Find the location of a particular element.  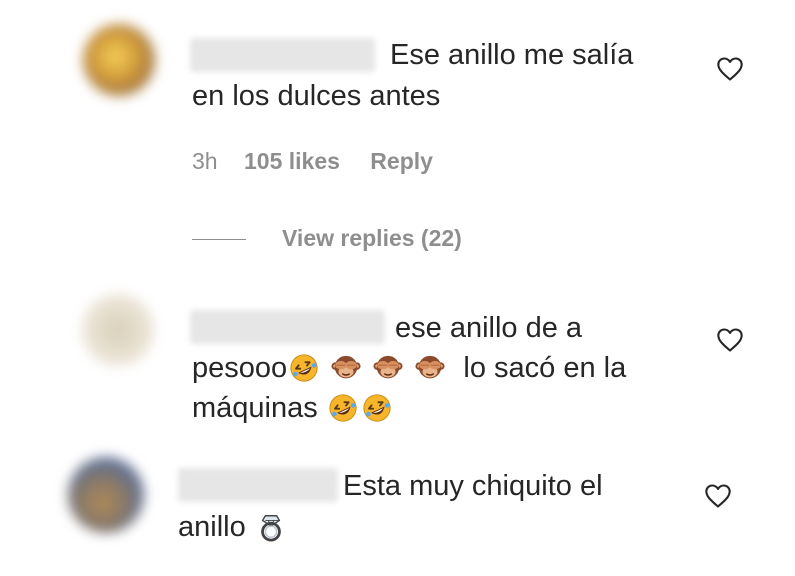

comment-text: anillo is located at coordinates (212, 527).